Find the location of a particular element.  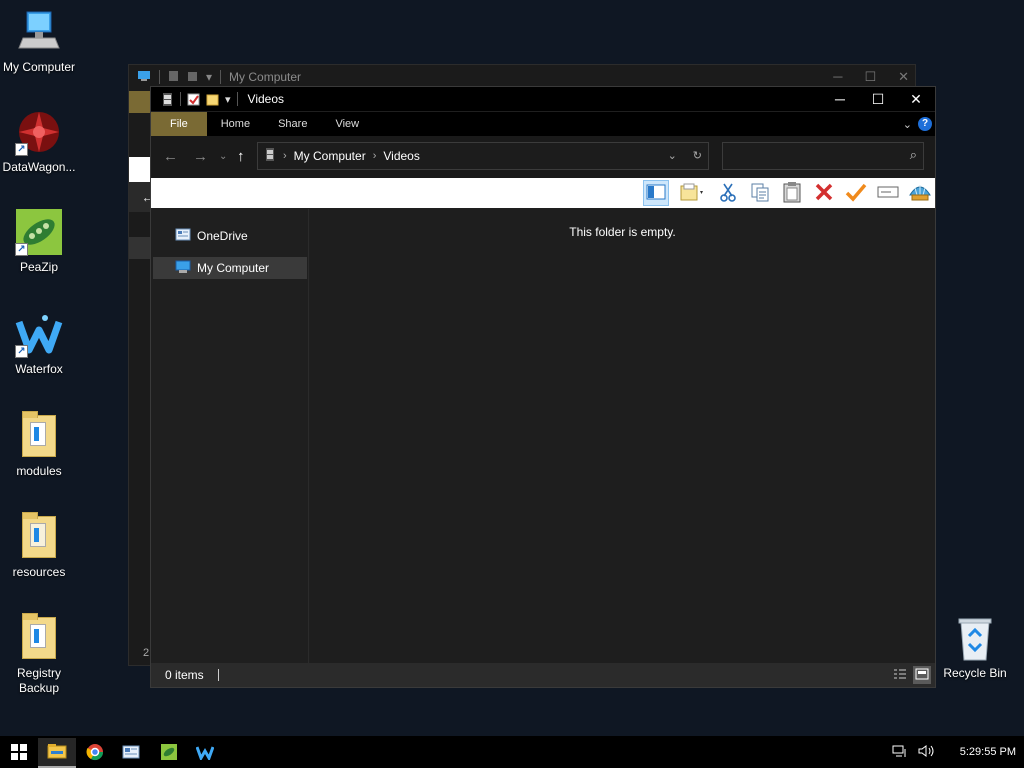

windows-logo-icon is located at coordinates (19, 753).